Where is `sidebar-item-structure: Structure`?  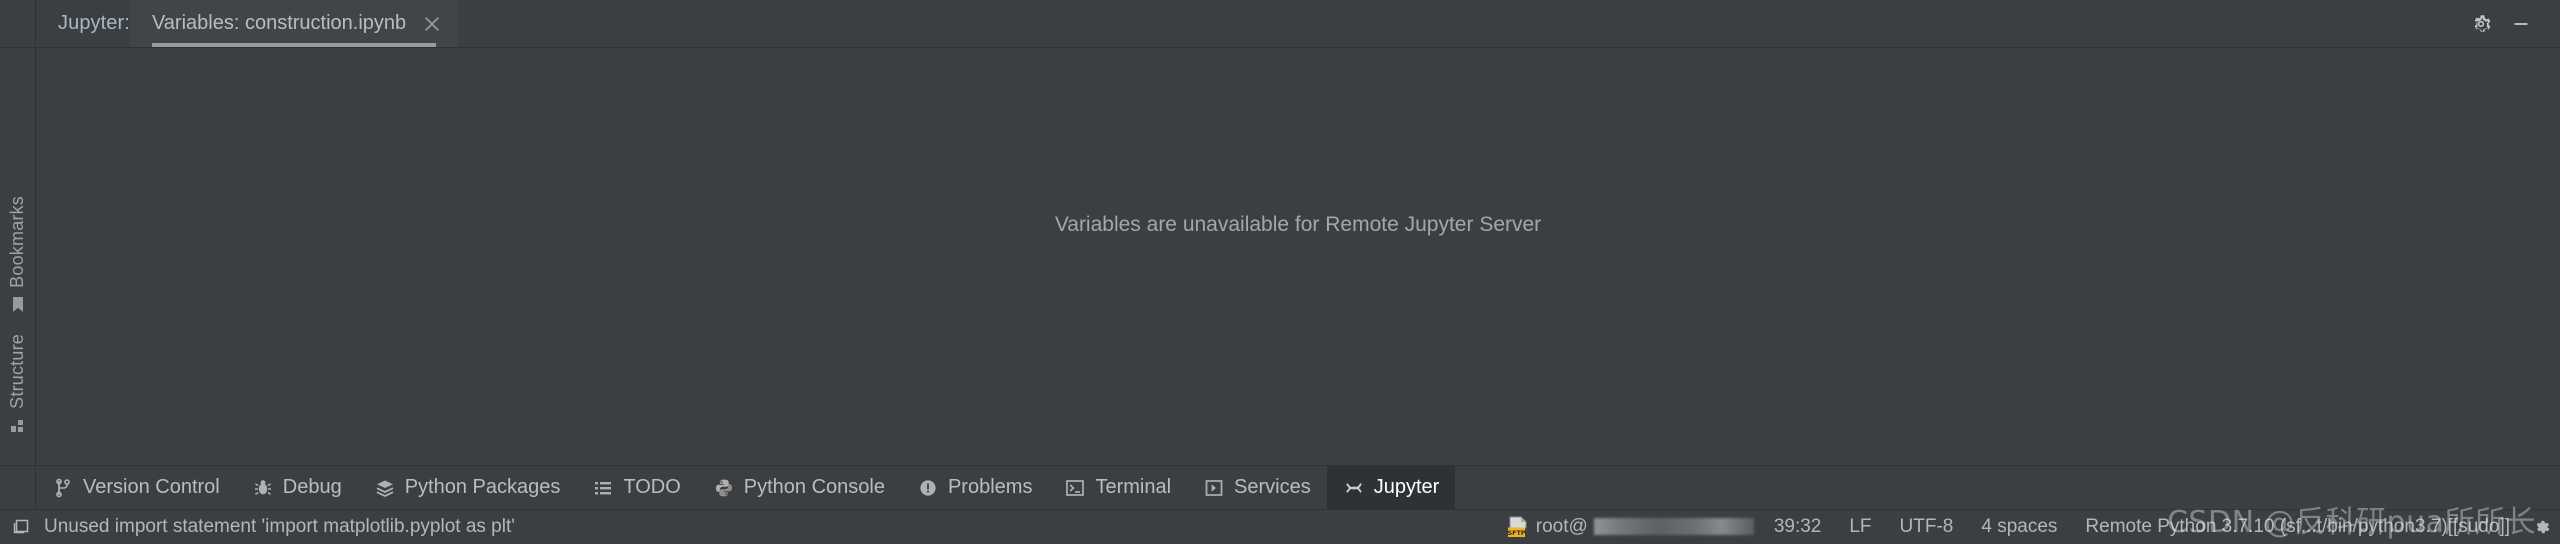
sidebar-item-structure: Structure is located at coordinates (17, 384).